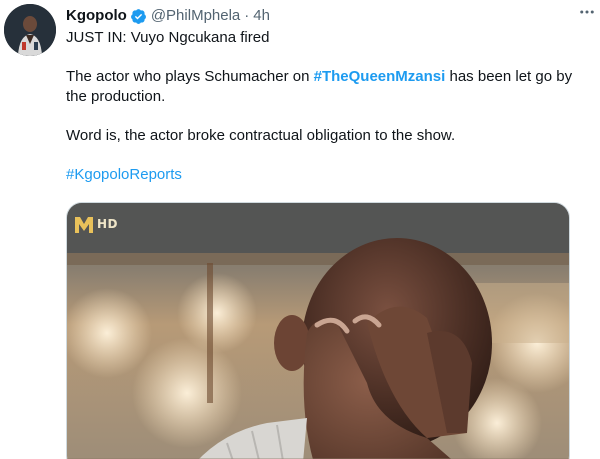 The height and width of the screenshot is (459, 600). I want to click on avatar-photo, so click(30, 30).